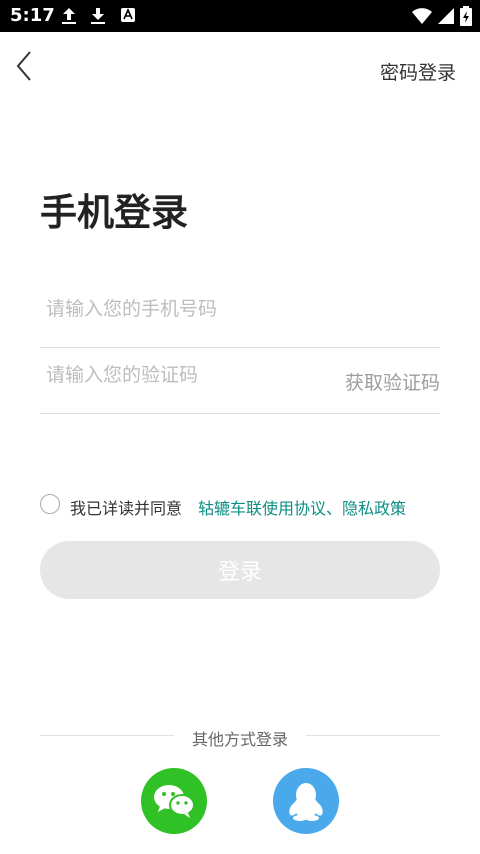 This screenshot has height=854, width=480. I want to click on code-input, so click(186, 375).